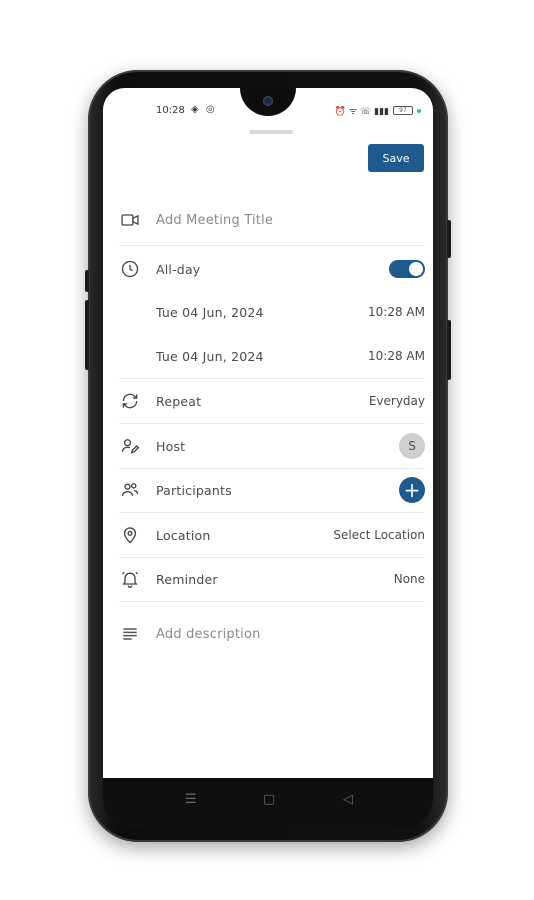 The image size is (534, 900). I want to click on toggle-knob, so click(416, 269).